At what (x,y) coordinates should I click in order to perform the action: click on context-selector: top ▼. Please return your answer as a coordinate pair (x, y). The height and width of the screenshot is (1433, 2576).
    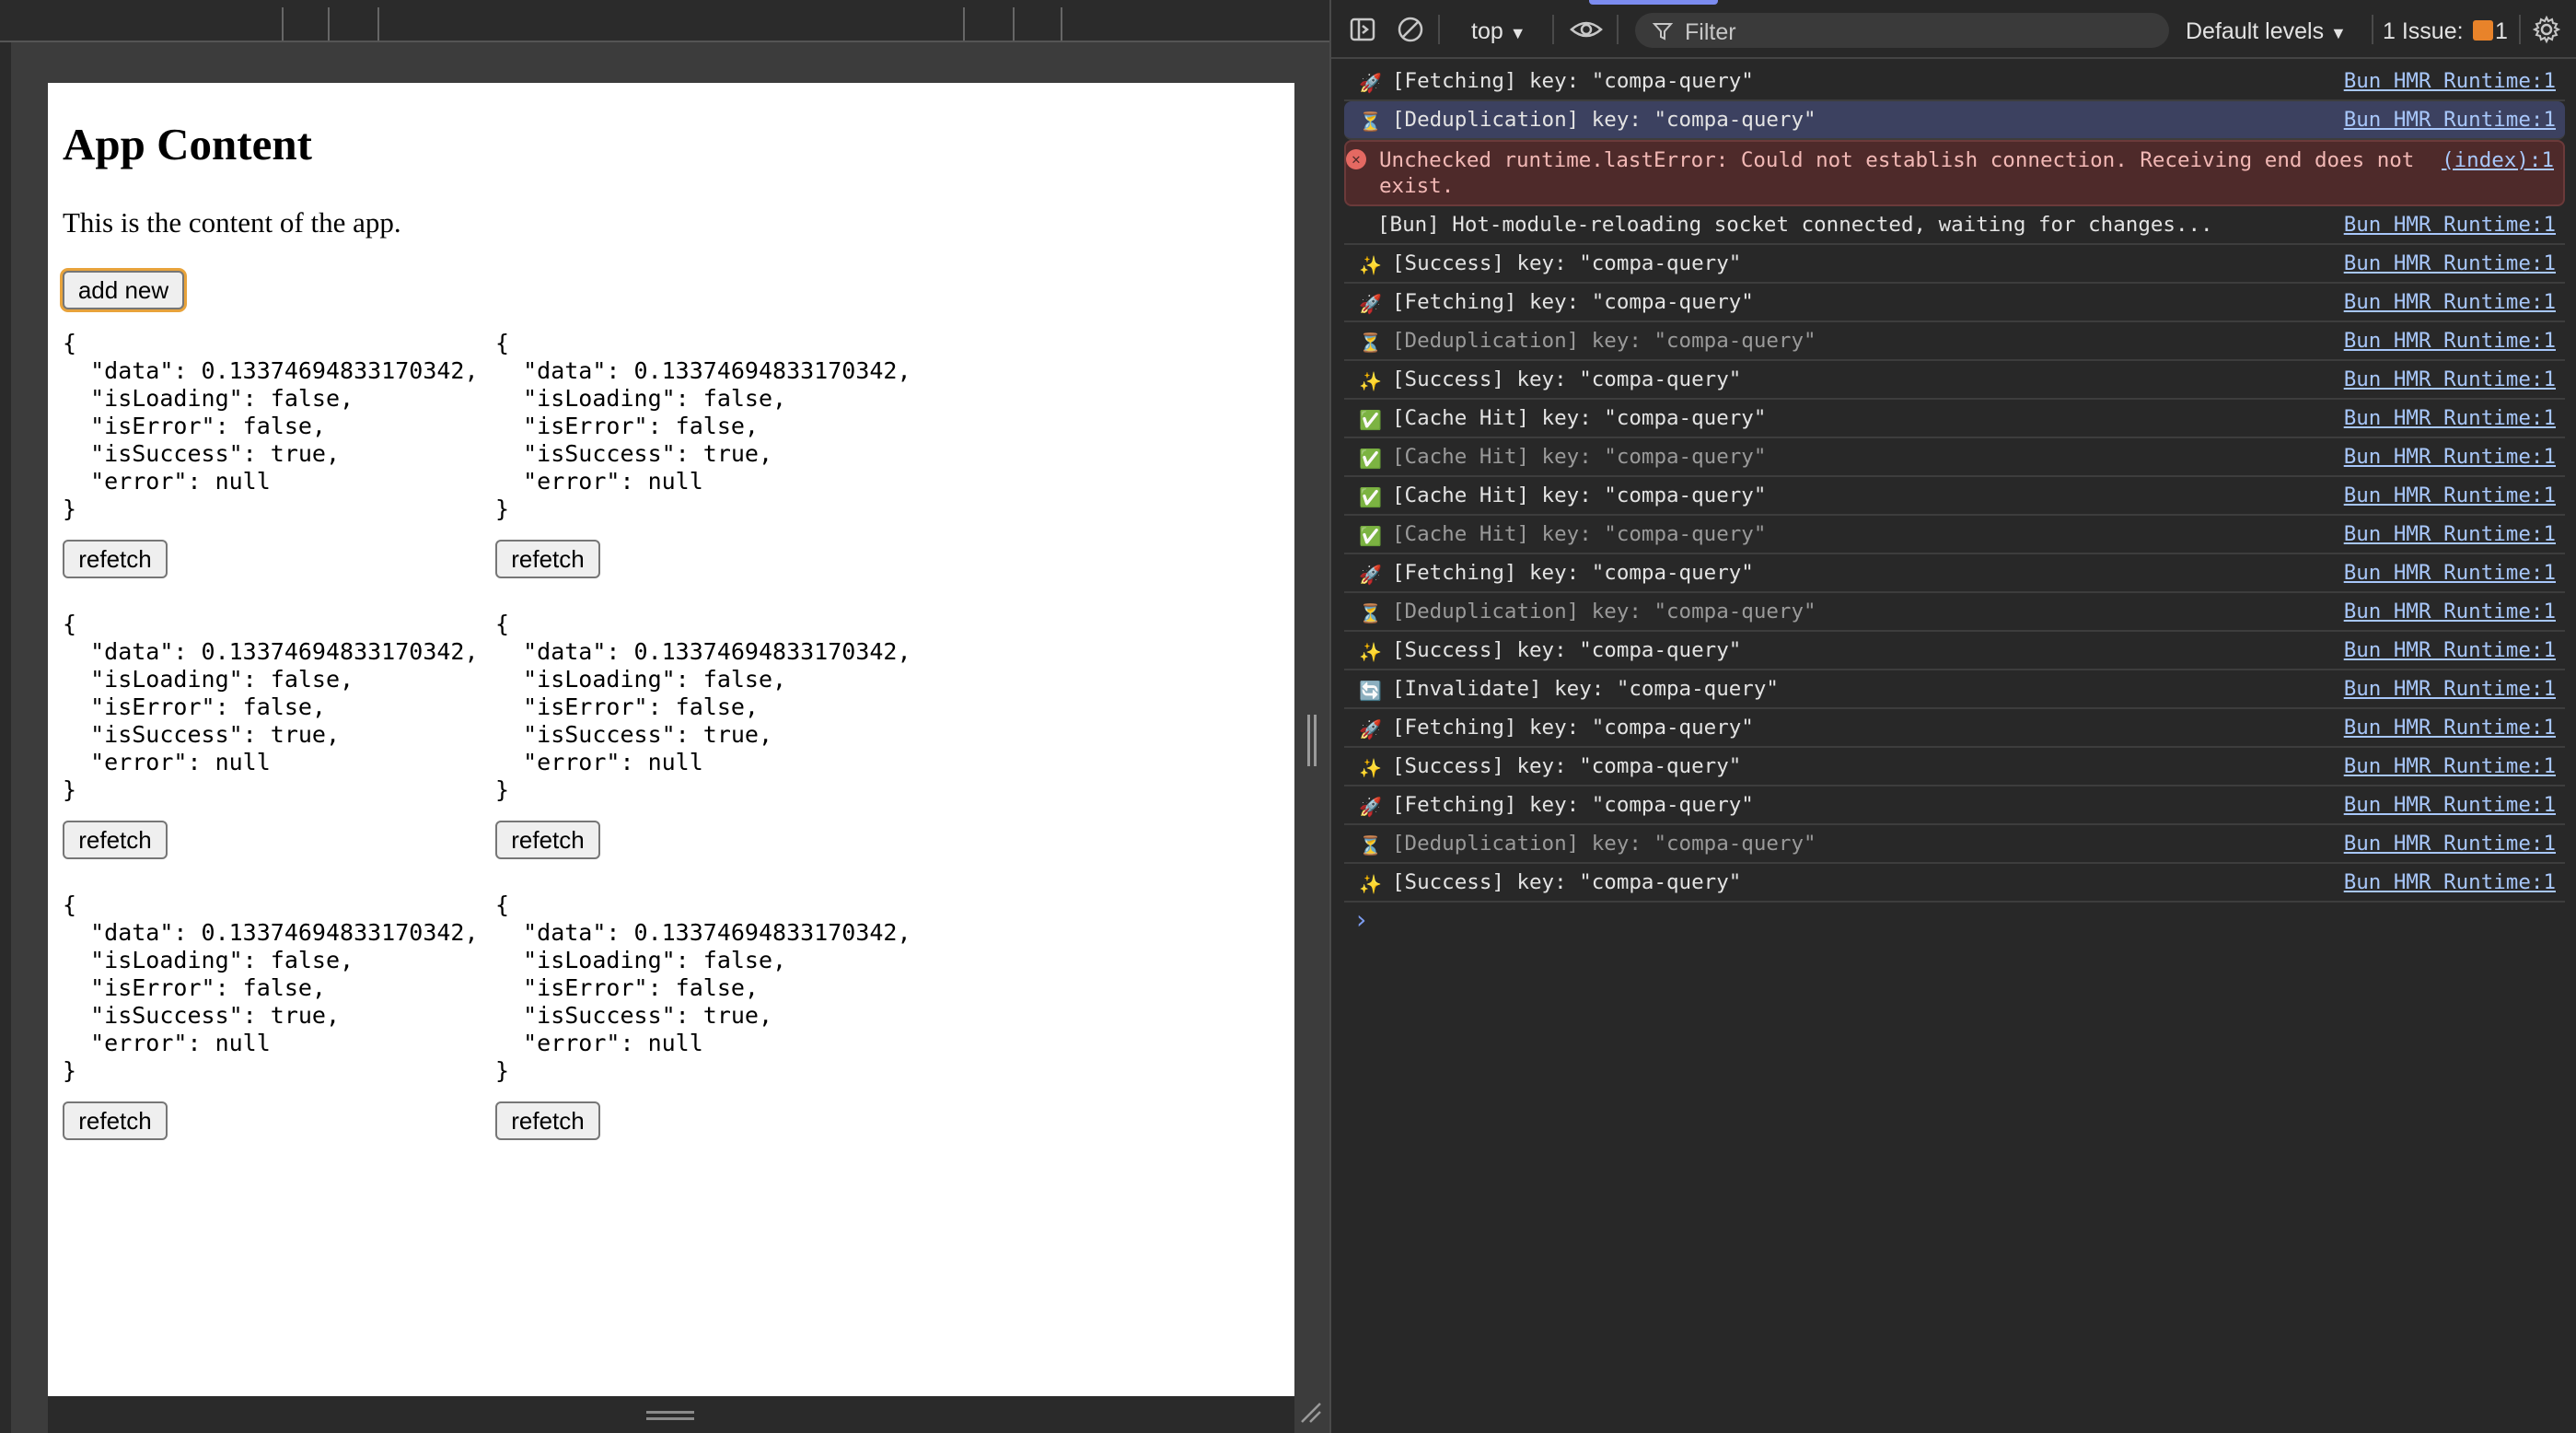
    Looking at the image, I should click on (1498, 31).